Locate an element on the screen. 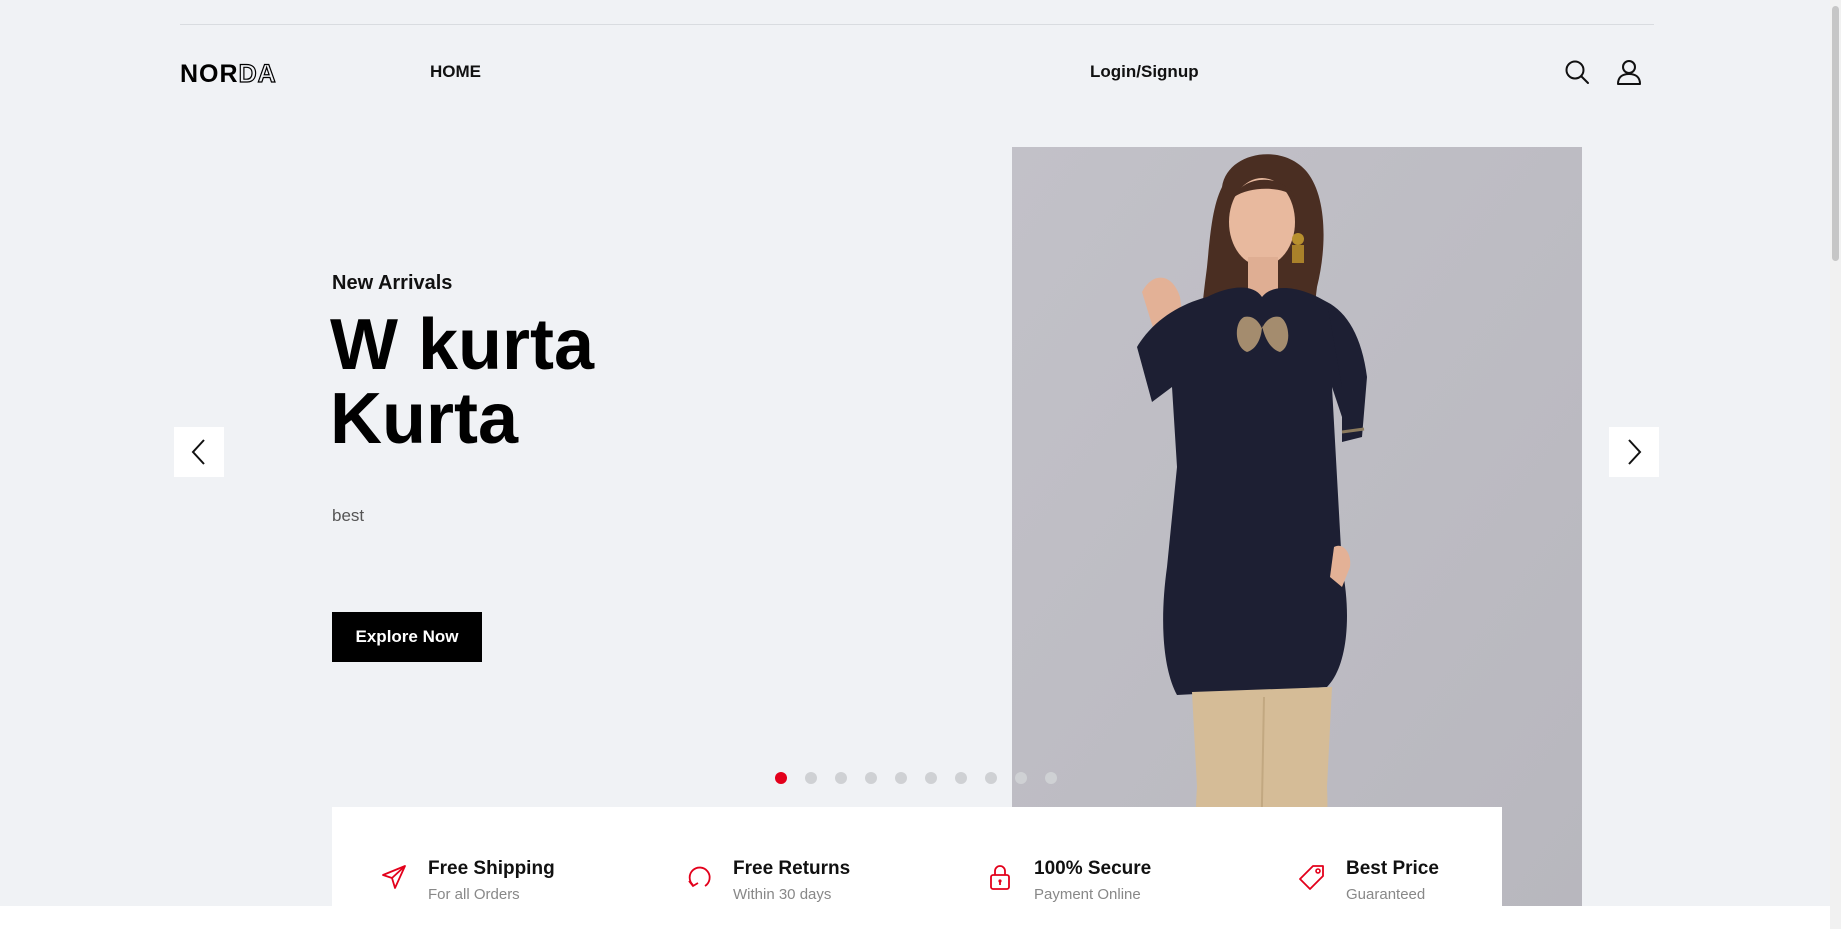 Image resolution: width=1841 pixels, height=929 pixels. carousel-prev-button is located at coordinates (199, 452).